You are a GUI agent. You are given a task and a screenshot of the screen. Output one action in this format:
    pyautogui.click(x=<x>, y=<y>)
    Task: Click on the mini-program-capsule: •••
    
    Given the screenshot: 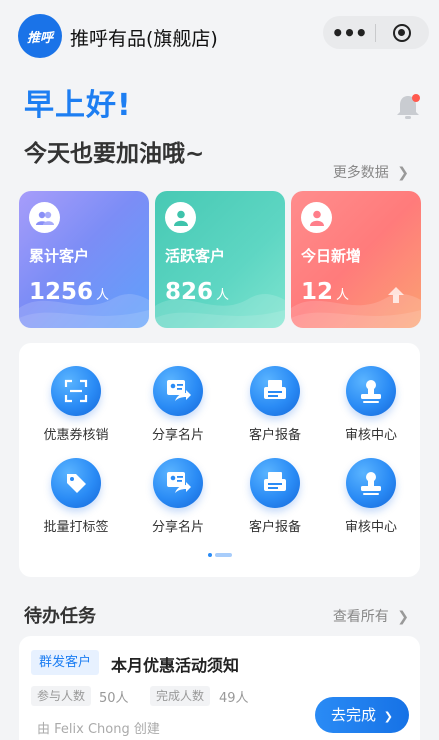 What is the action you would take?
    pyautogui.click(x=376, y=32)
    